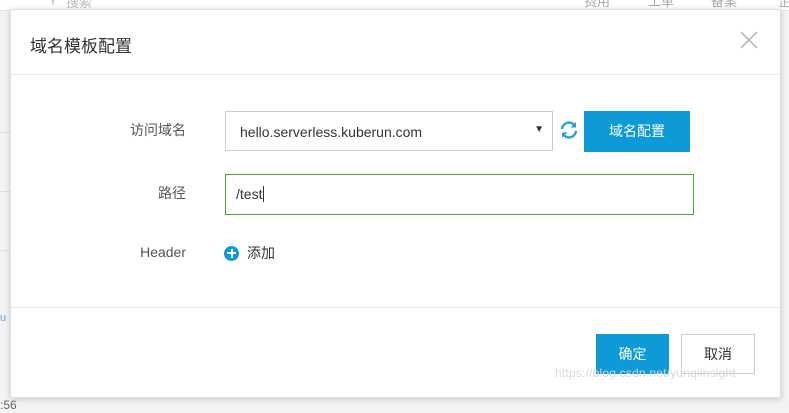  Describe the element at coordinates (53, 3) in the screenshot. I see `search-icon: ⚲` at that location.